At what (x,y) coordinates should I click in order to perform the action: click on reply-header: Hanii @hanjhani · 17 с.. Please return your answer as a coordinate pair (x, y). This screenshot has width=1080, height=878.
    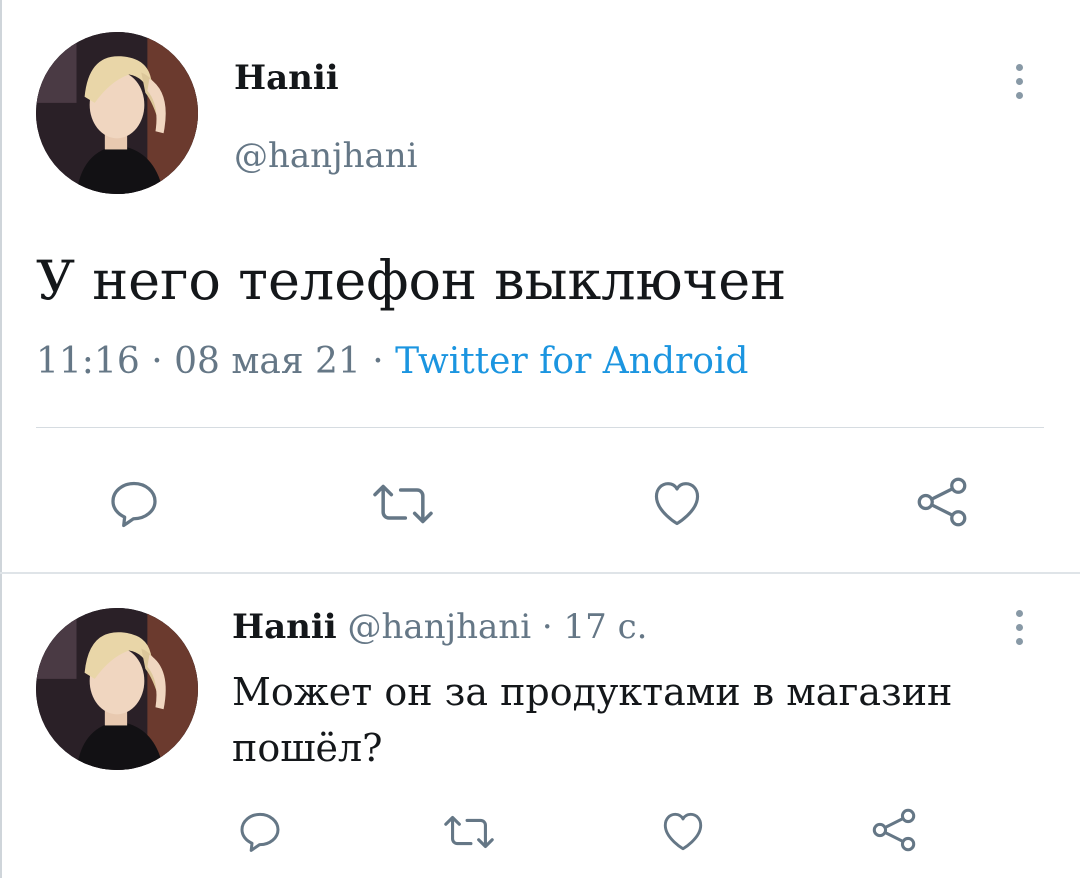
    Looking at the image, I should click on (439, 627).